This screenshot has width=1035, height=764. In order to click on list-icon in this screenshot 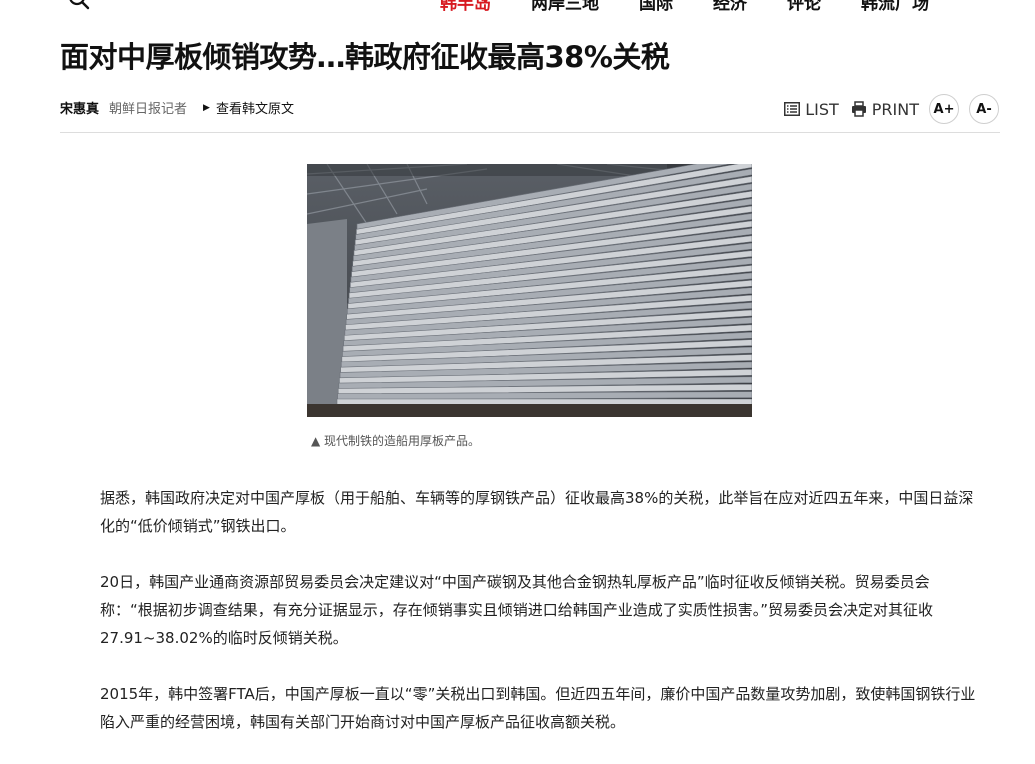, I will do `click(792, 109)`.